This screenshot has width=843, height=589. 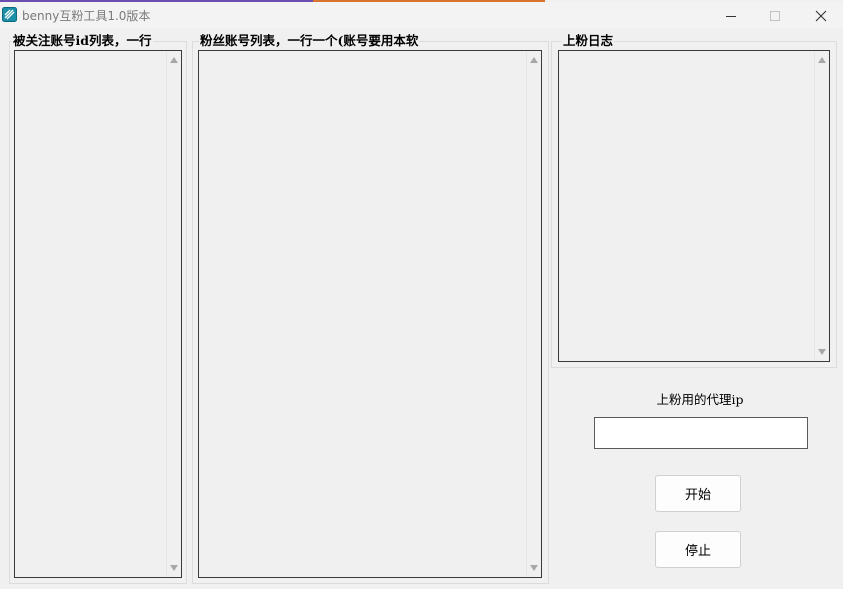 What do you see at coordinates (309, 41) in the screenshot?
I see `fan-accounts-group-title: 粉丝账号列表，一行一个(账号要用本软` at bounding box center [309, 41].